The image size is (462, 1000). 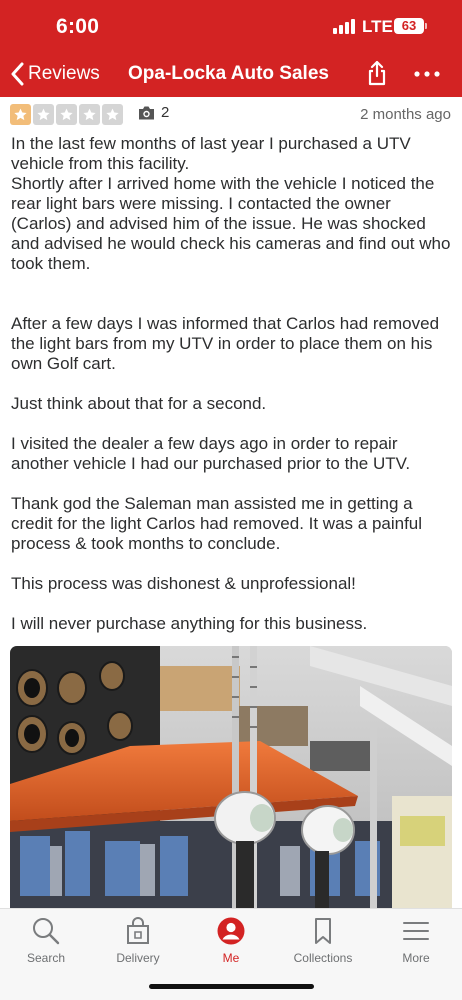 I want to click on network-type: LTE, so click(x=377, y=26).